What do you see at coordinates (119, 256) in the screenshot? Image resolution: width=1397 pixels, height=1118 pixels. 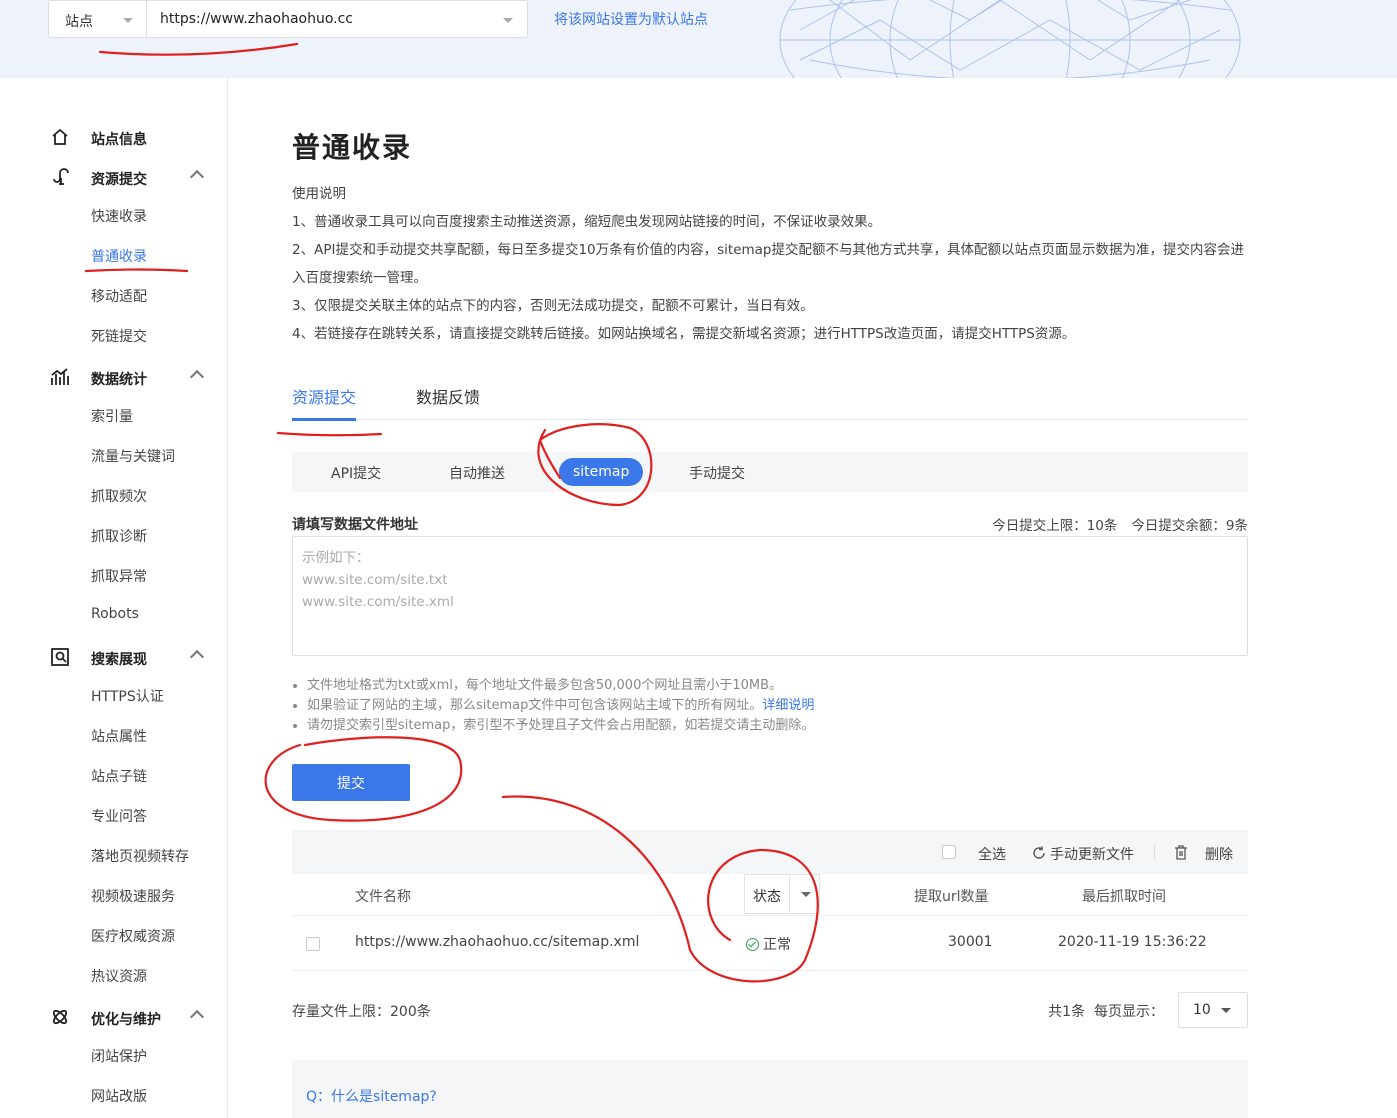 I see `sidebar-item-normal-index: 普通收录` at bounding box center [119, 256].